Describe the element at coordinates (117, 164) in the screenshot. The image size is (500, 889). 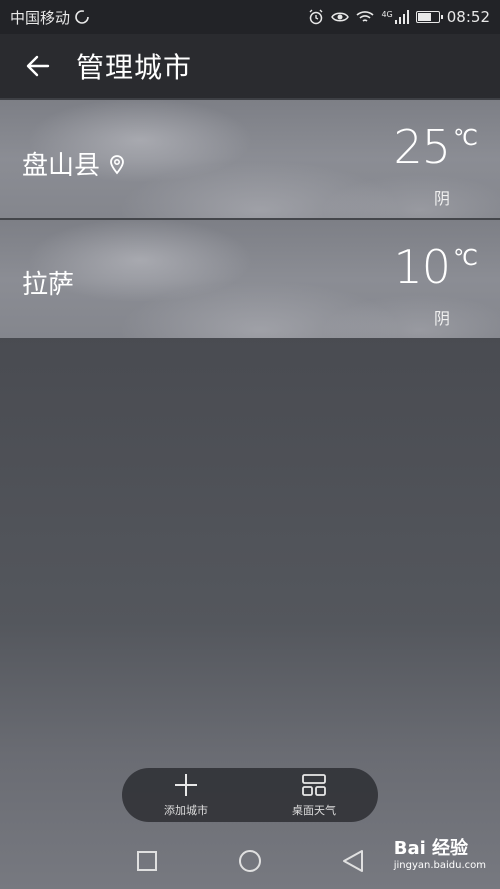
I see `location-pin-icon` at that location.